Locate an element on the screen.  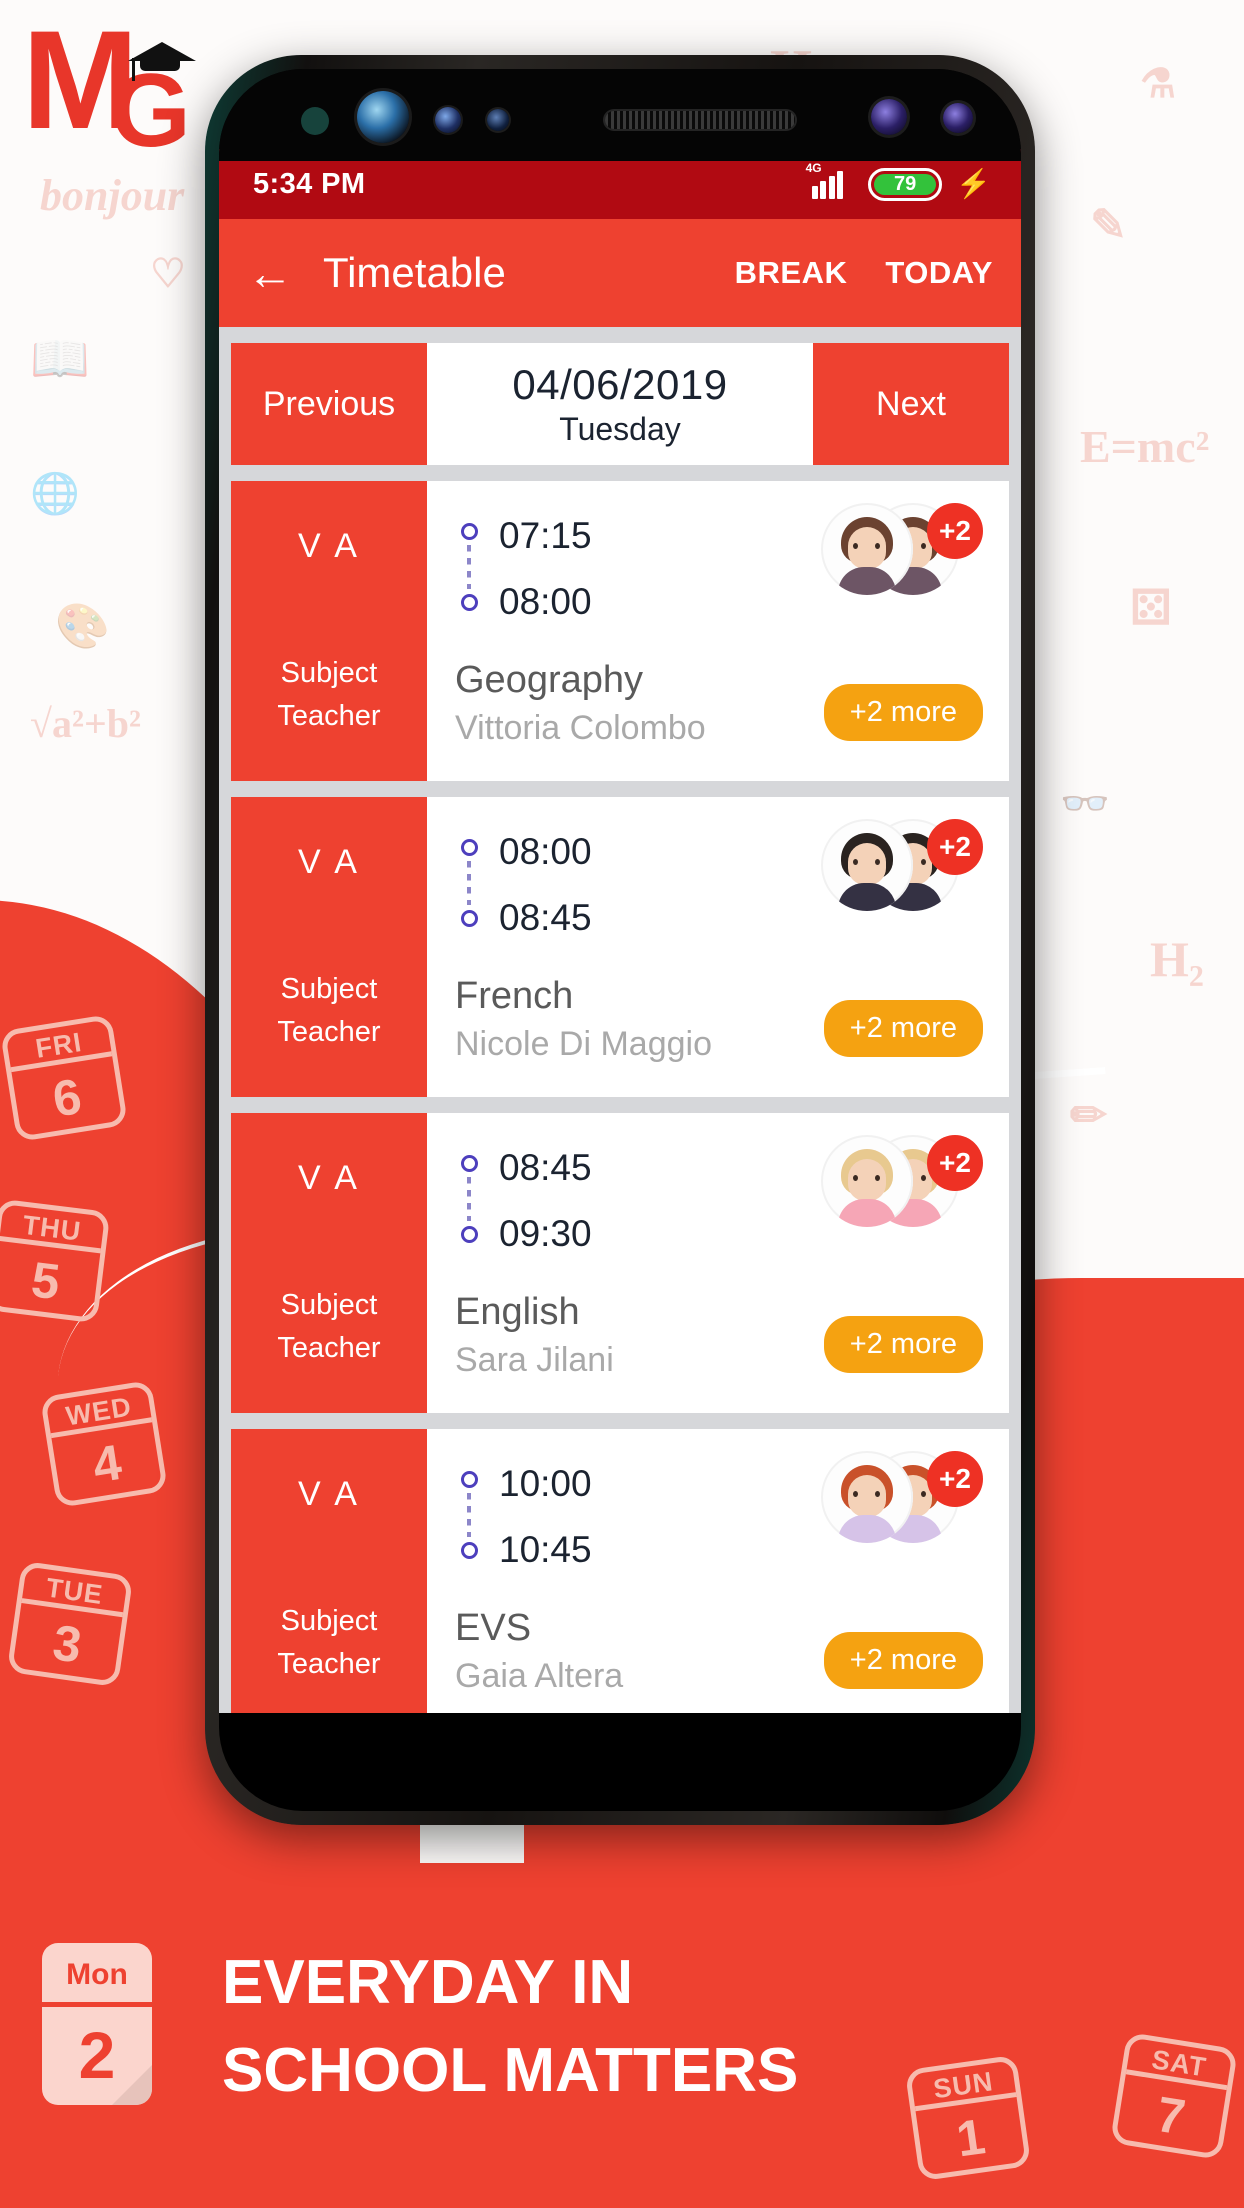
row-start-time: 08:45 is located at coordinates (545, 1167).